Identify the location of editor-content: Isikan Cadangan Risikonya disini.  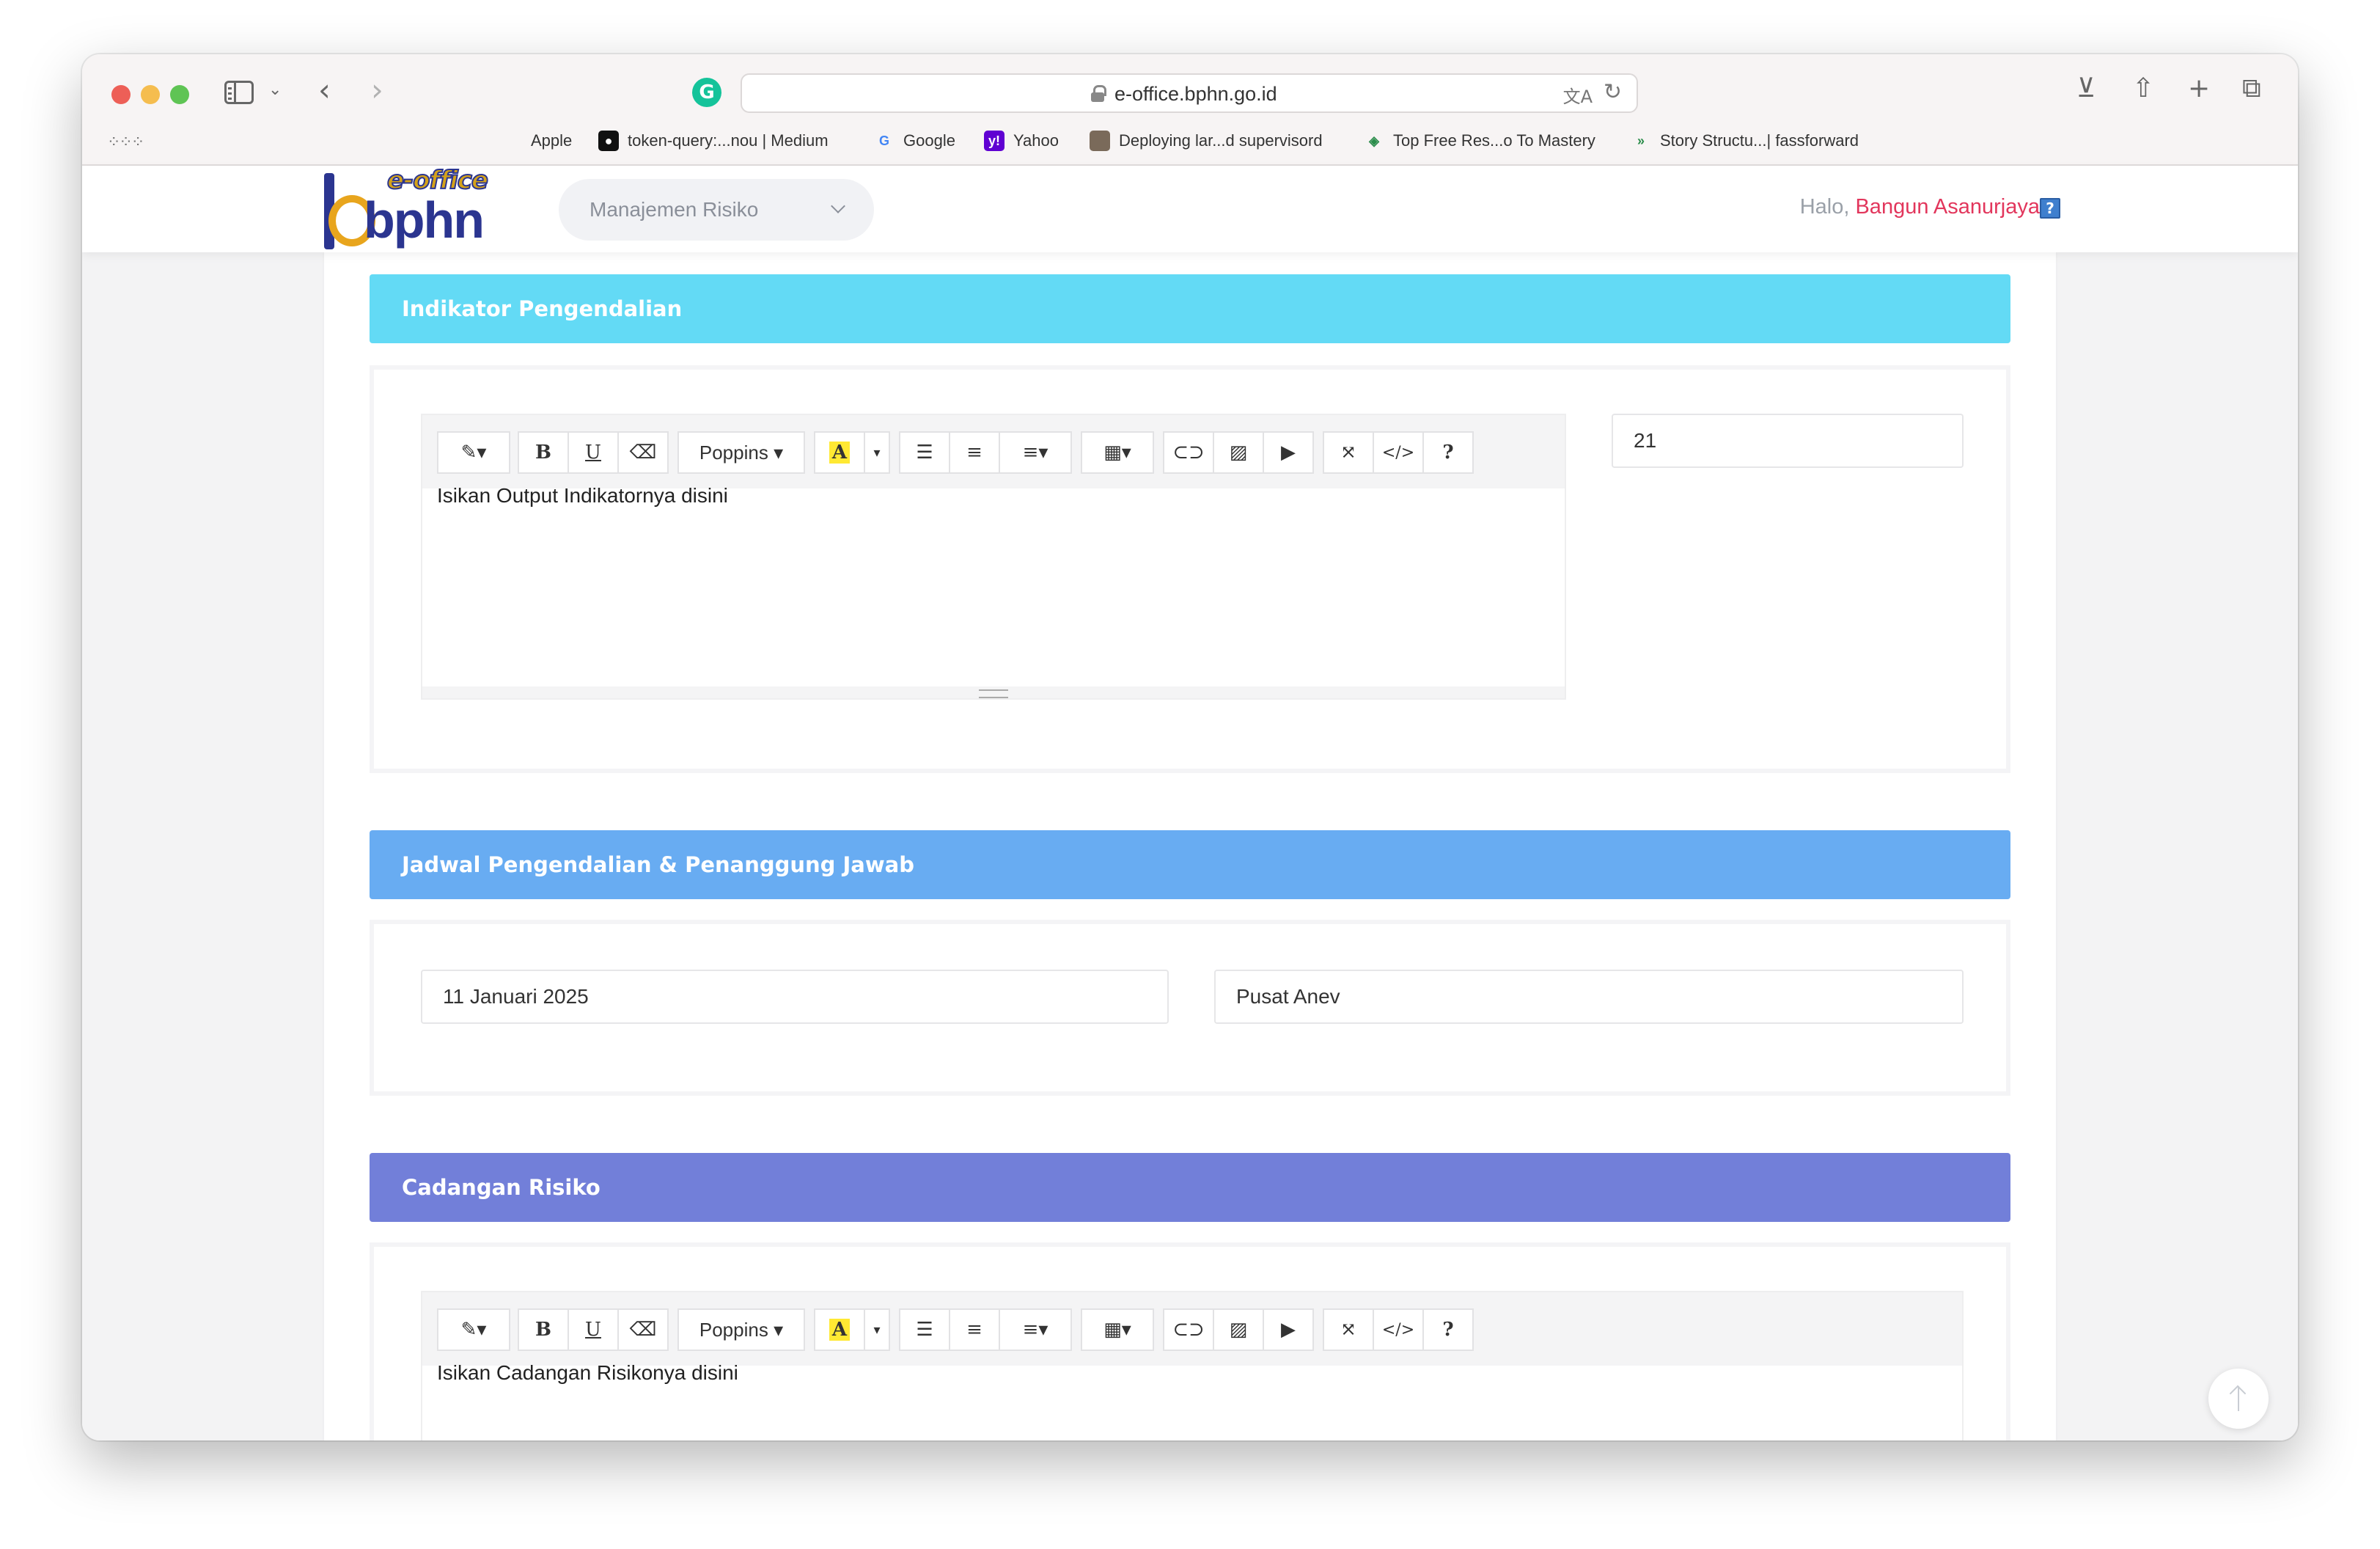
(588, 1373).